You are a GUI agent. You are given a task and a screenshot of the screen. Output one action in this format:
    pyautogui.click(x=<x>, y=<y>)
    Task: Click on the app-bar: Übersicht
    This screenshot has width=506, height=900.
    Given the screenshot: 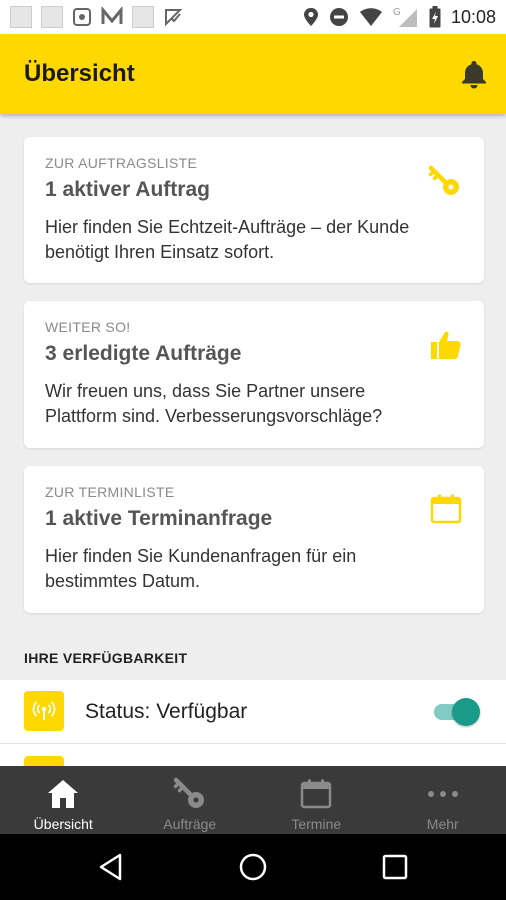 What is the action you would take?
    pyautogui.click(x=253, y=74)
    